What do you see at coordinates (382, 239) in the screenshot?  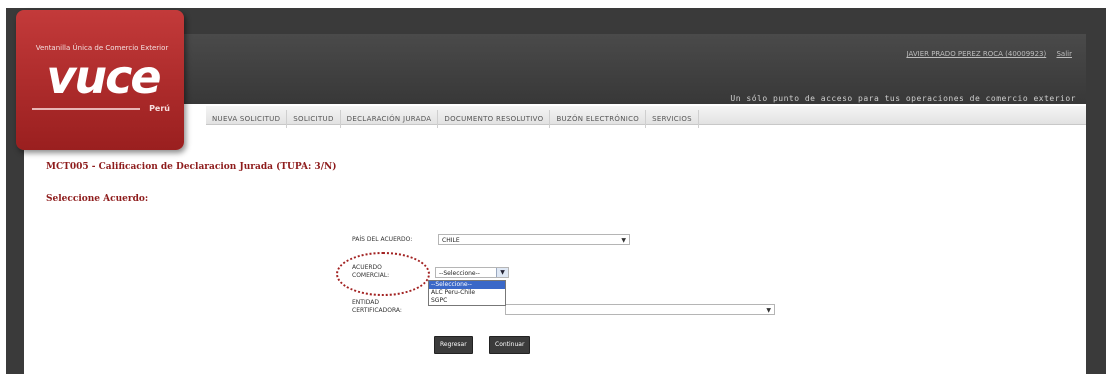 I see `pais-label: PAÍS DEL ACUERDO:` at bounding box center [382, 239].